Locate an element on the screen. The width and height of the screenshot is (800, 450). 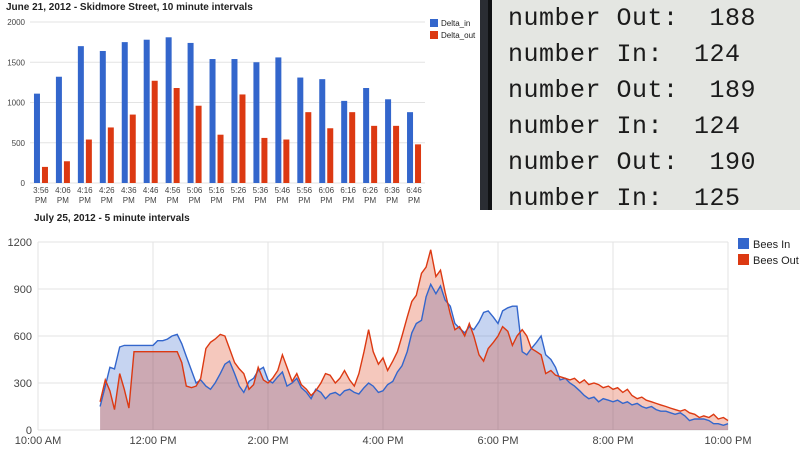
y-tick-label: 1000 is located at coordinates (16, 103).